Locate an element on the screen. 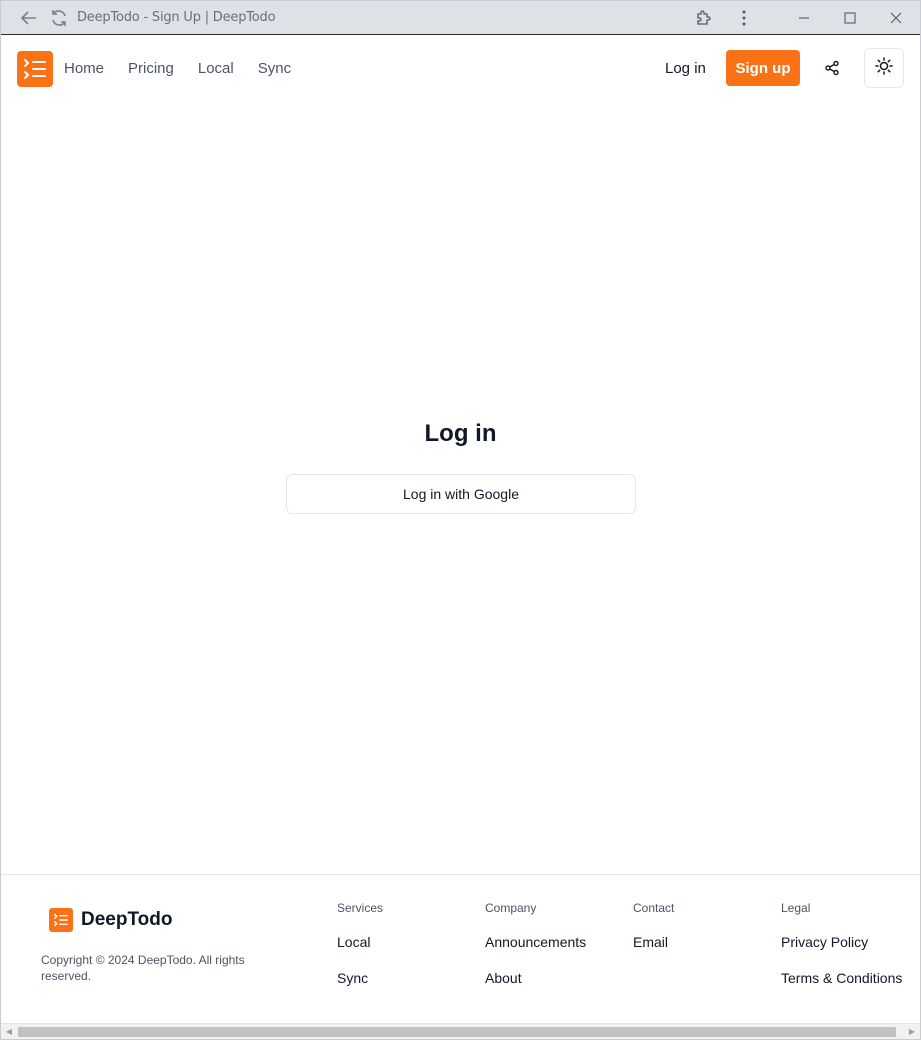  extensions-icon is located at coordinates (704, 18).